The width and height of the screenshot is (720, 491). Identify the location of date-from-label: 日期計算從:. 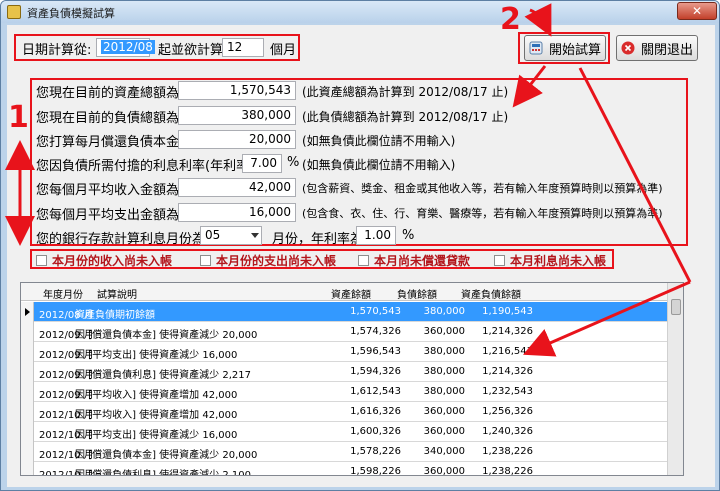
(57, 50).